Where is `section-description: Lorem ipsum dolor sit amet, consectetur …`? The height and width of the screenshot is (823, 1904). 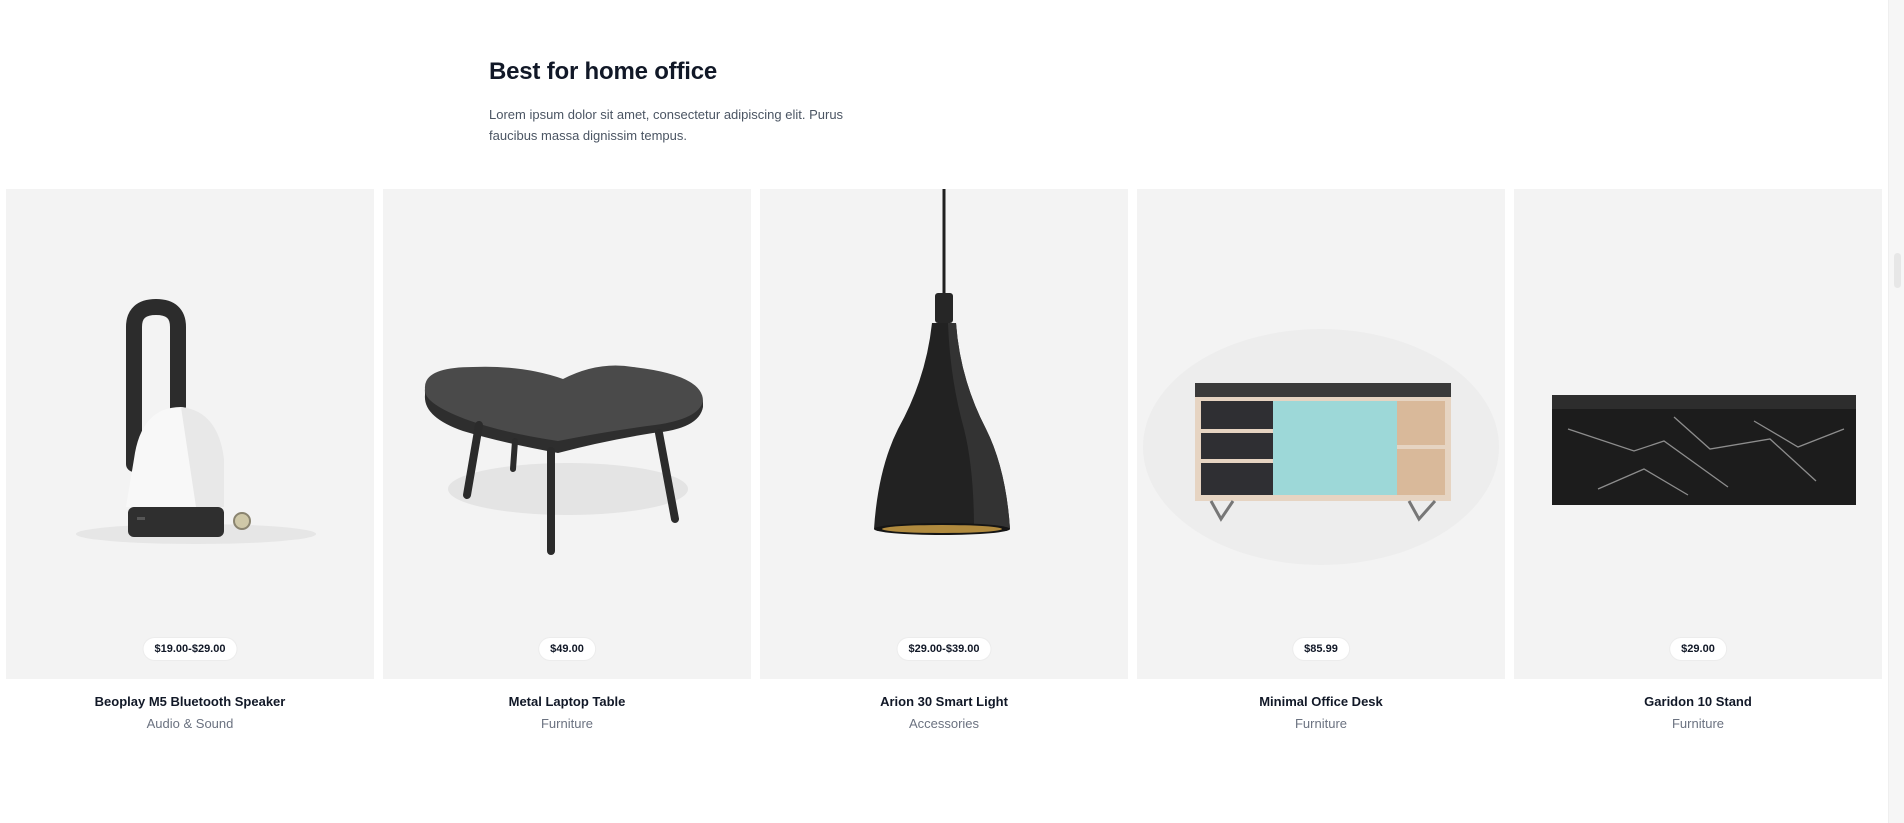 section-description: Lorem ipsum dolor sit amet, consectetur … is located at coordinates (666, 125).